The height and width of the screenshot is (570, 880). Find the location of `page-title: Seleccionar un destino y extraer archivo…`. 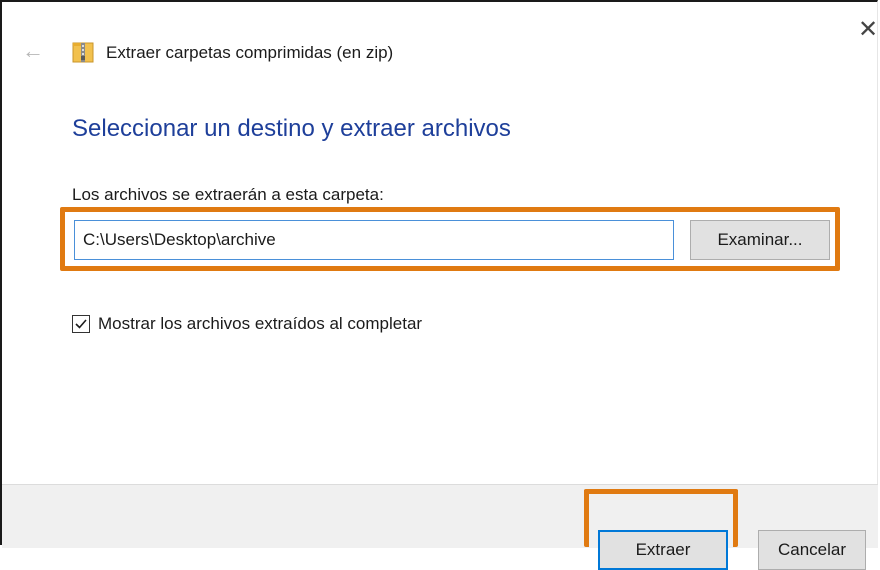

page-title: Seleccionar un destino y extraer archivo… is located at coordinates (291, 128).